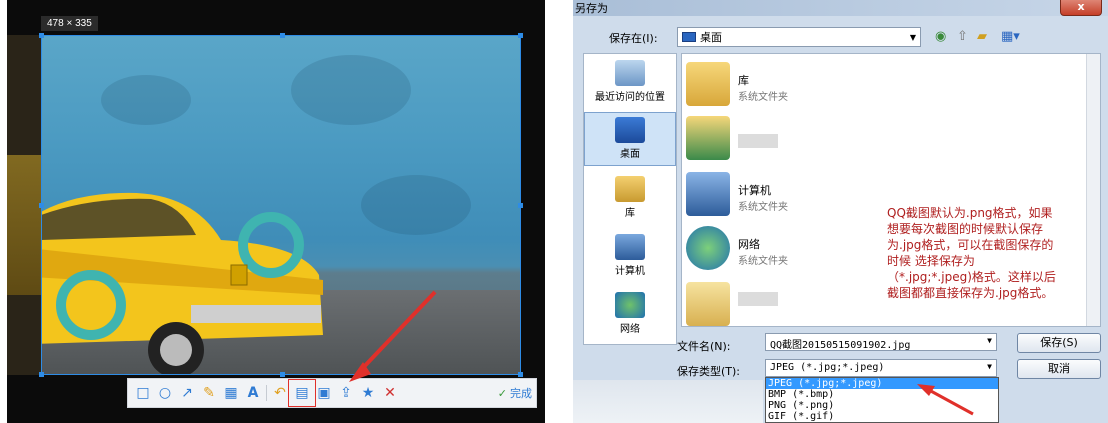  What do you see at coordinates (668, 401) in the screenshot?
I see `background-strip` at bounding box center [668, 401].